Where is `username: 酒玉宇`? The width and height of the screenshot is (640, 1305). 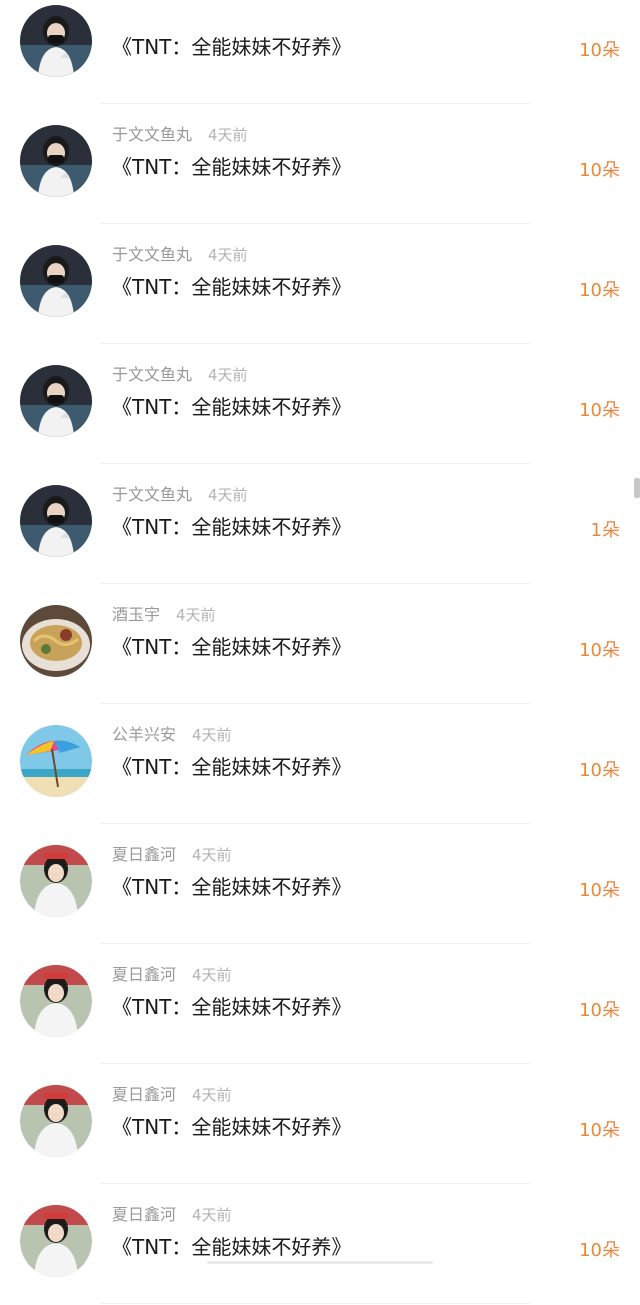
username: 酒玉宇 is located at coordinates (136, 614).